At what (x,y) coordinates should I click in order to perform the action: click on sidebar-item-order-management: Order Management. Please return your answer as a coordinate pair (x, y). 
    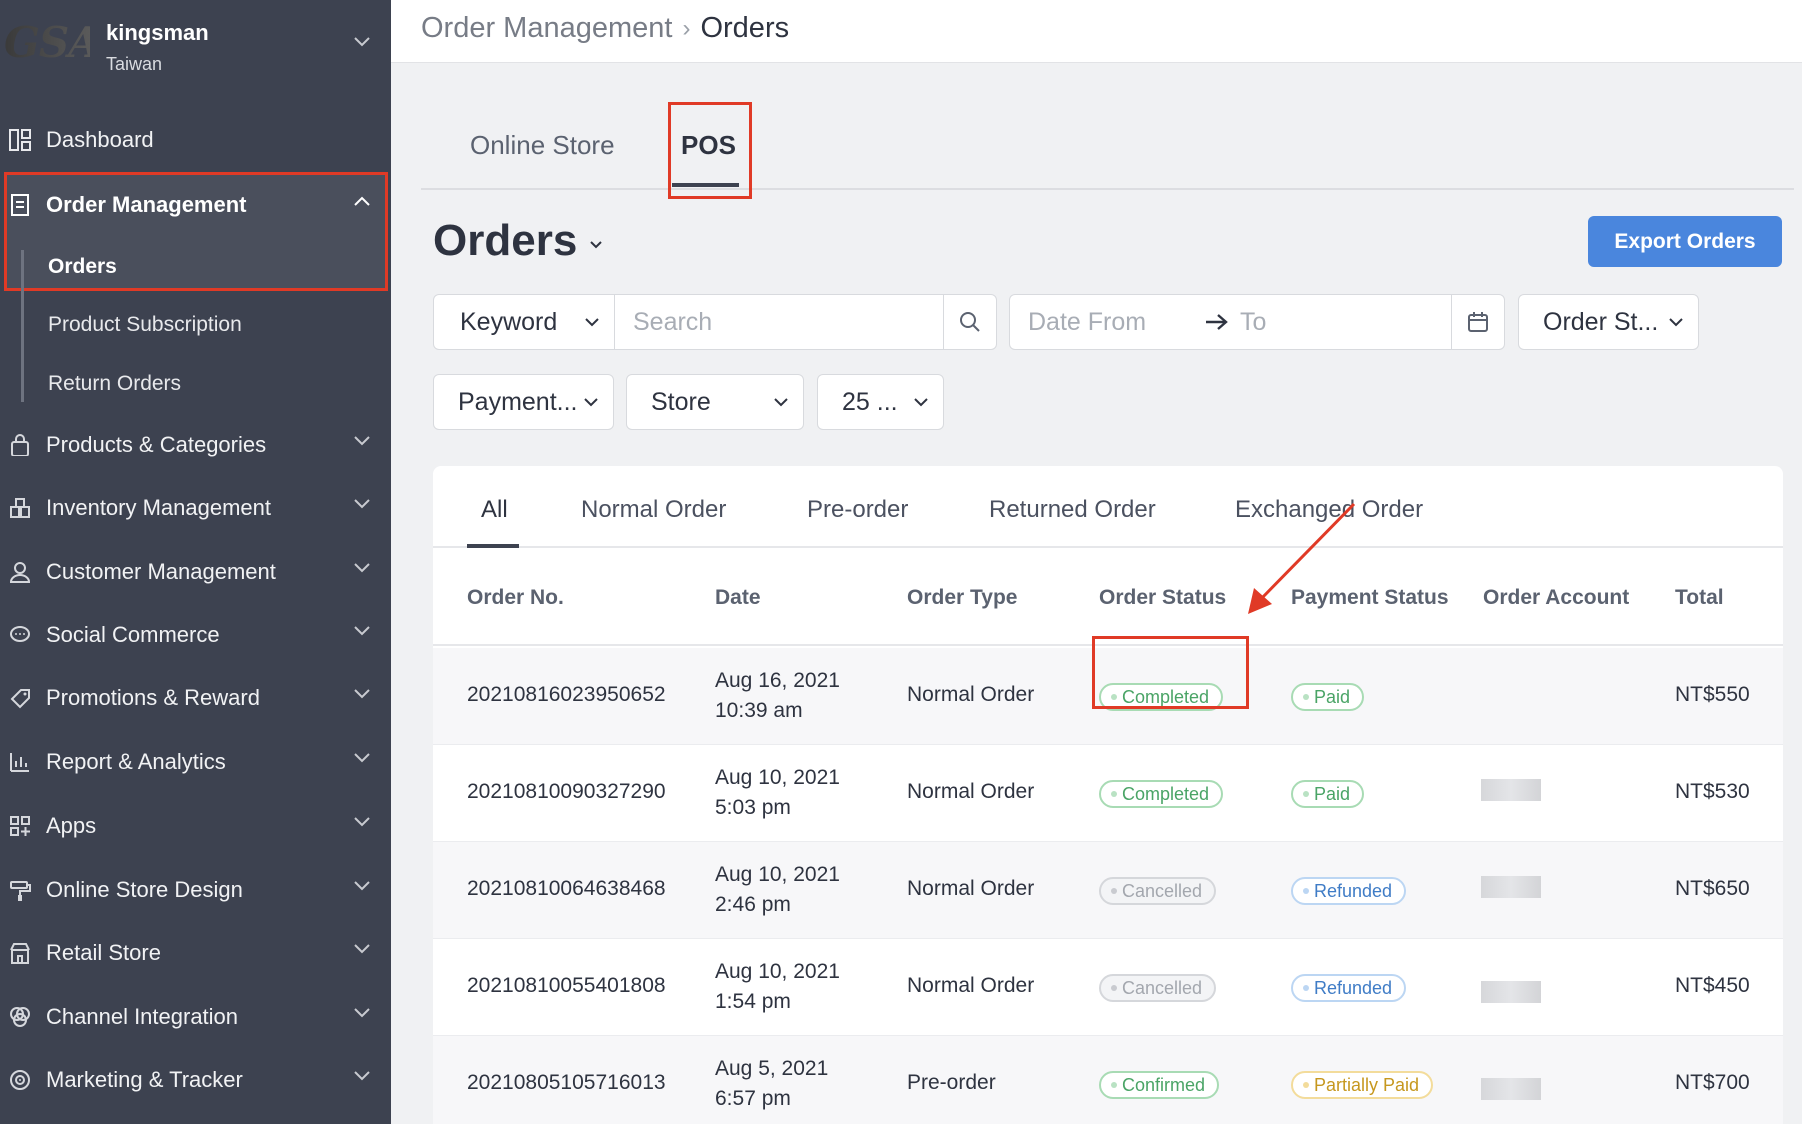
    Looking at the image, I should click on (195, 205).